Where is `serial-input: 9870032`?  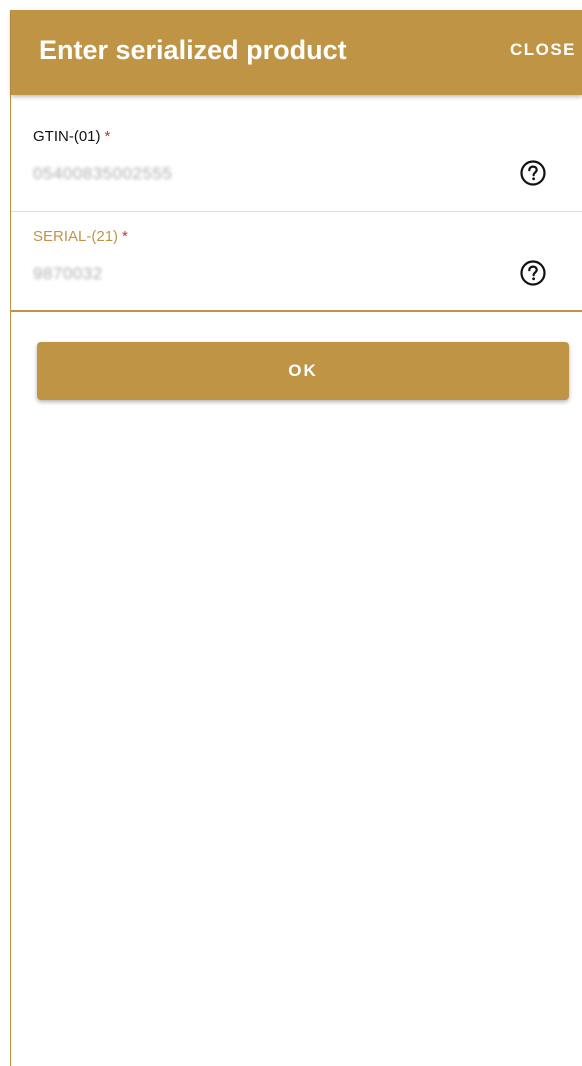 serial-input: 9870032 is located at coordinates (263, 274).